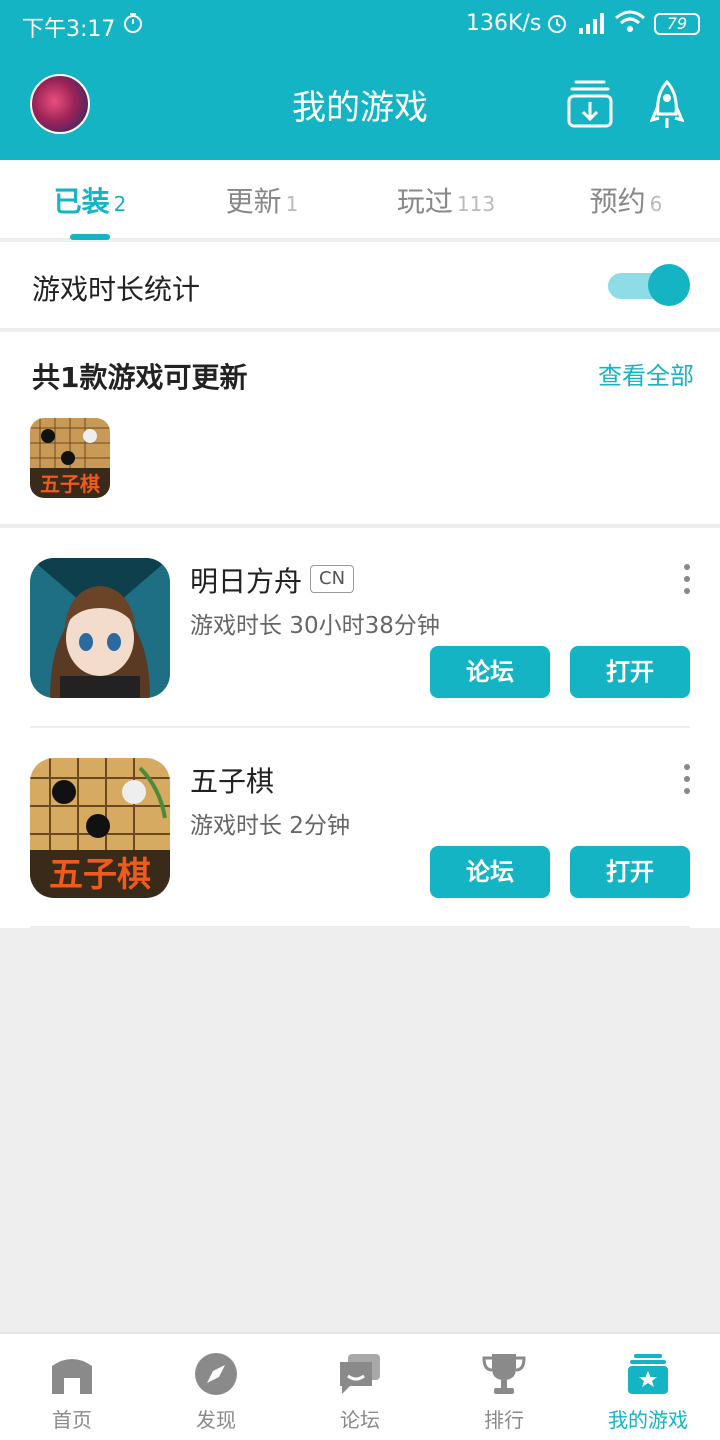 This screenshot has width=720, height=1440. Describe the element at coordinates (591, 23) in the screenshot. I see `signal-icon` at that location.